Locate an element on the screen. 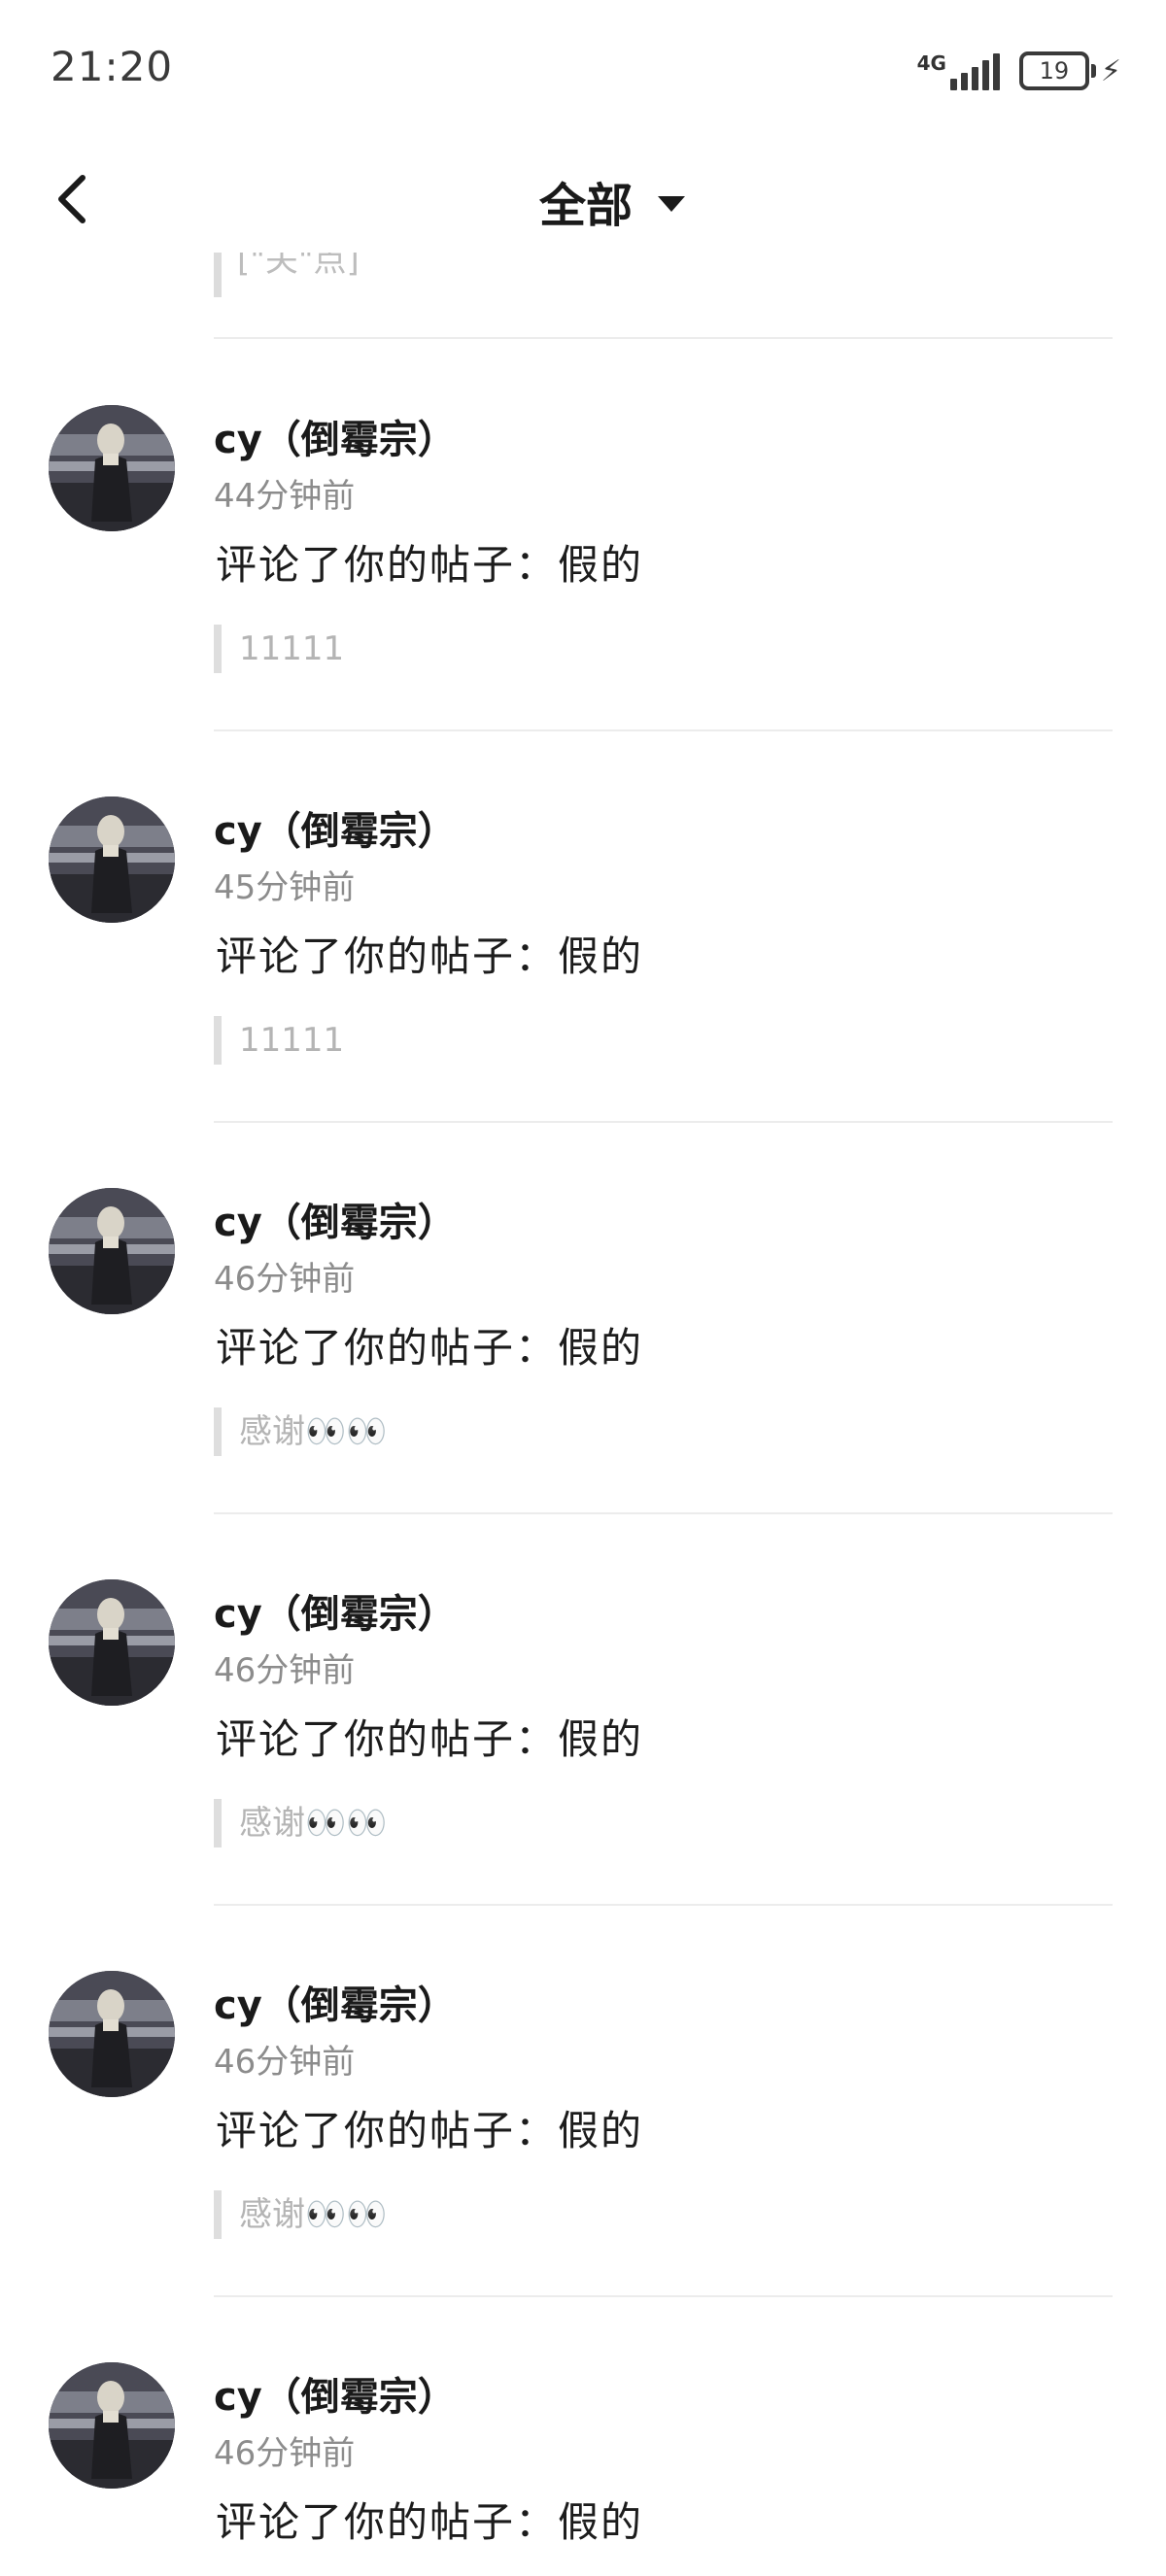 Image resolution: width=1166 pixels, height=2576 pixels. network-type: 4G is located at coordinates (931, 63).